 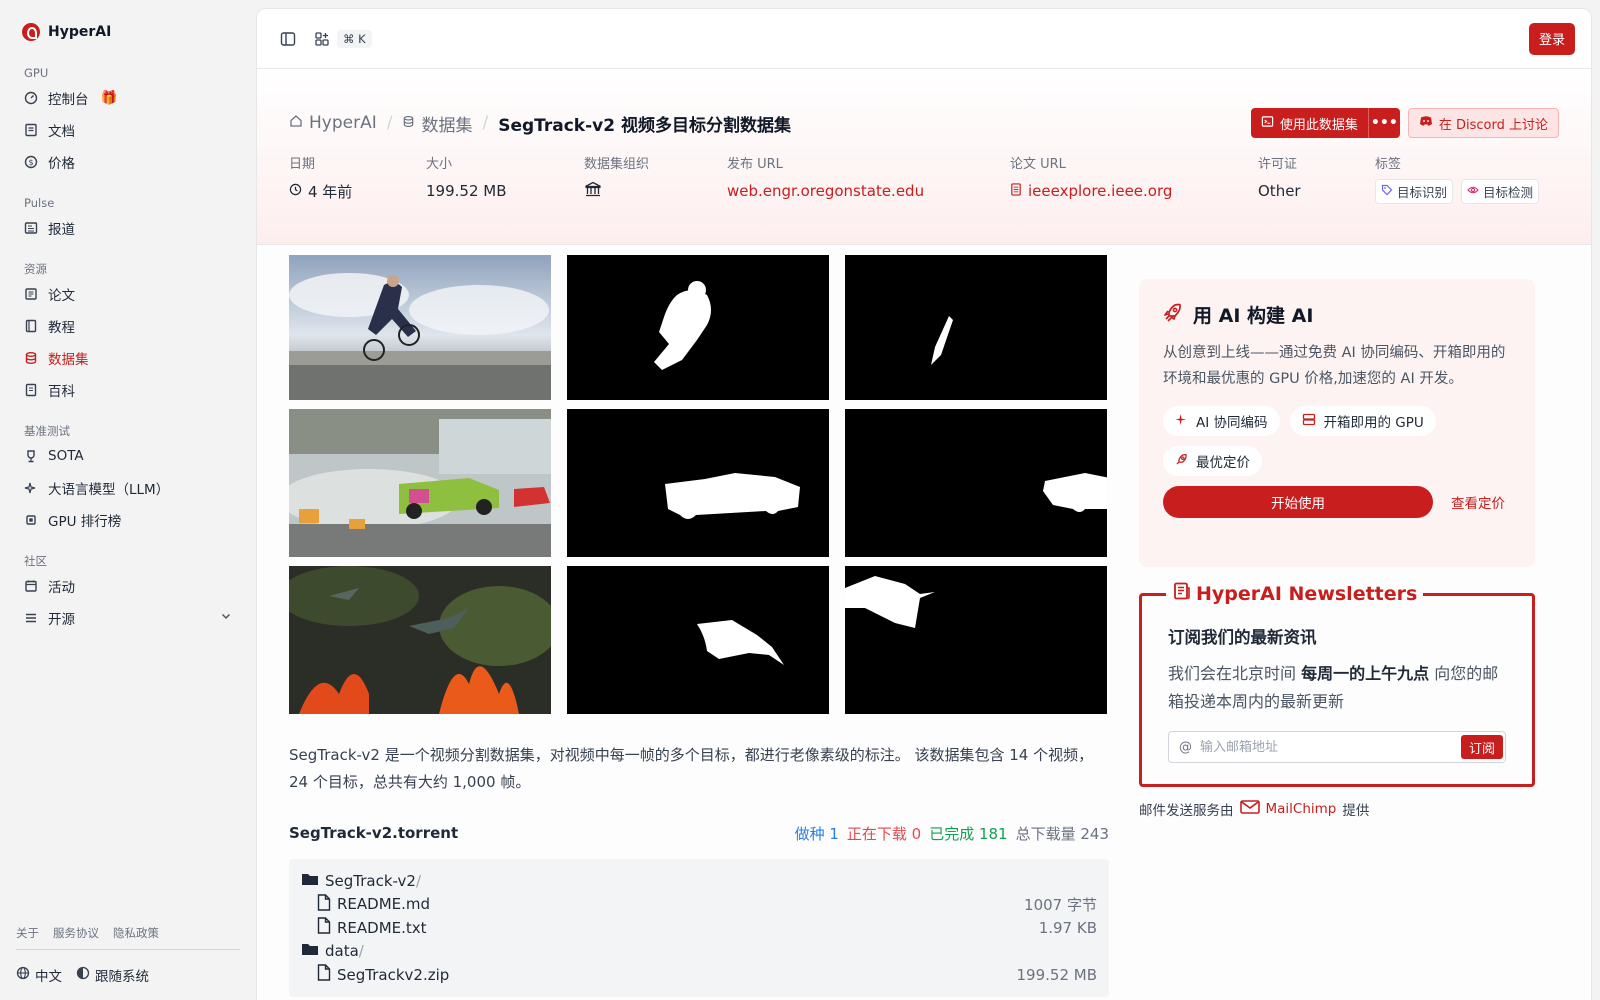 I want to click on newsletter-text: 我们会在北京时间 每周一的上午九点 向您的邮箱投递本周内的最新更新, so click(x=1337, y=688).